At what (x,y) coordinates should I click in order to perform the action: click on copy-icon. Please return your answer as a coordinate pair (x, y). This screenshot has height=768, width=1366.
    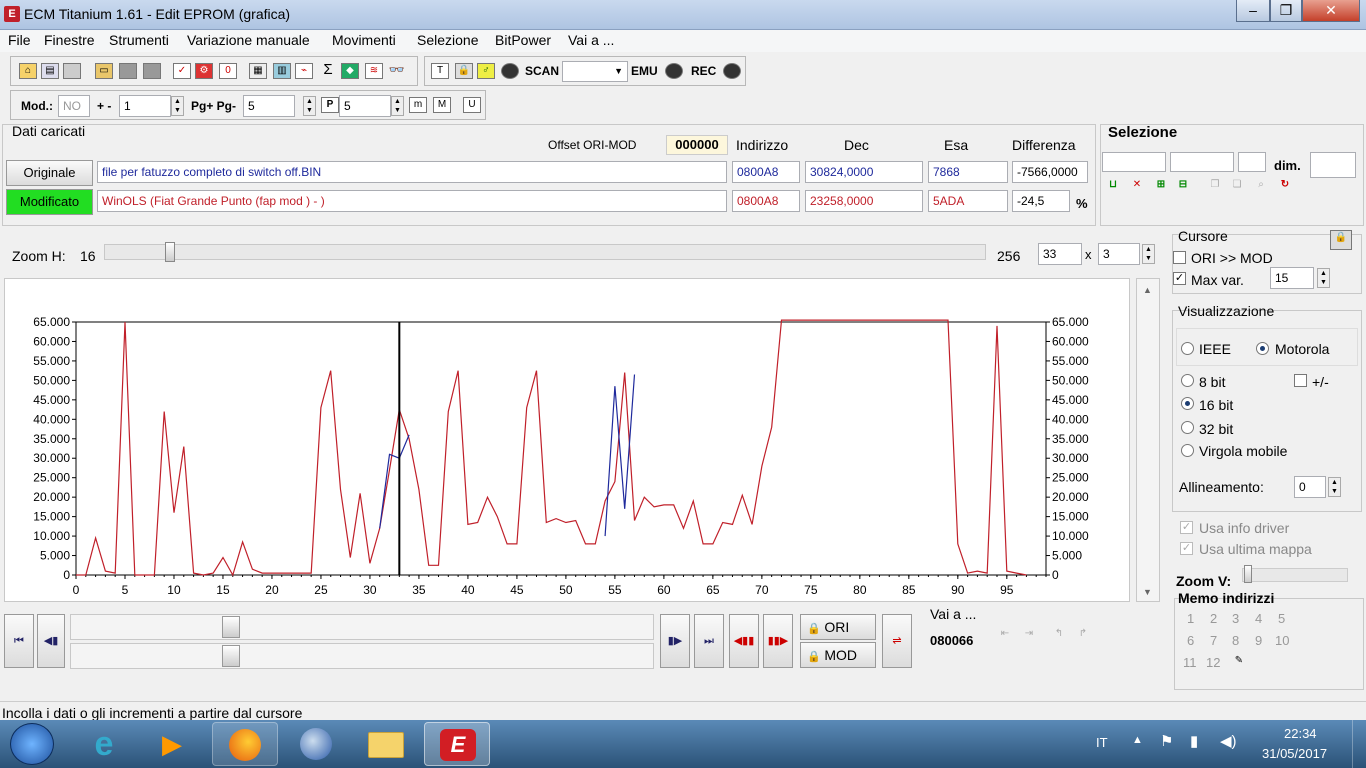
    Looking at the image, I should click on (72, 71).